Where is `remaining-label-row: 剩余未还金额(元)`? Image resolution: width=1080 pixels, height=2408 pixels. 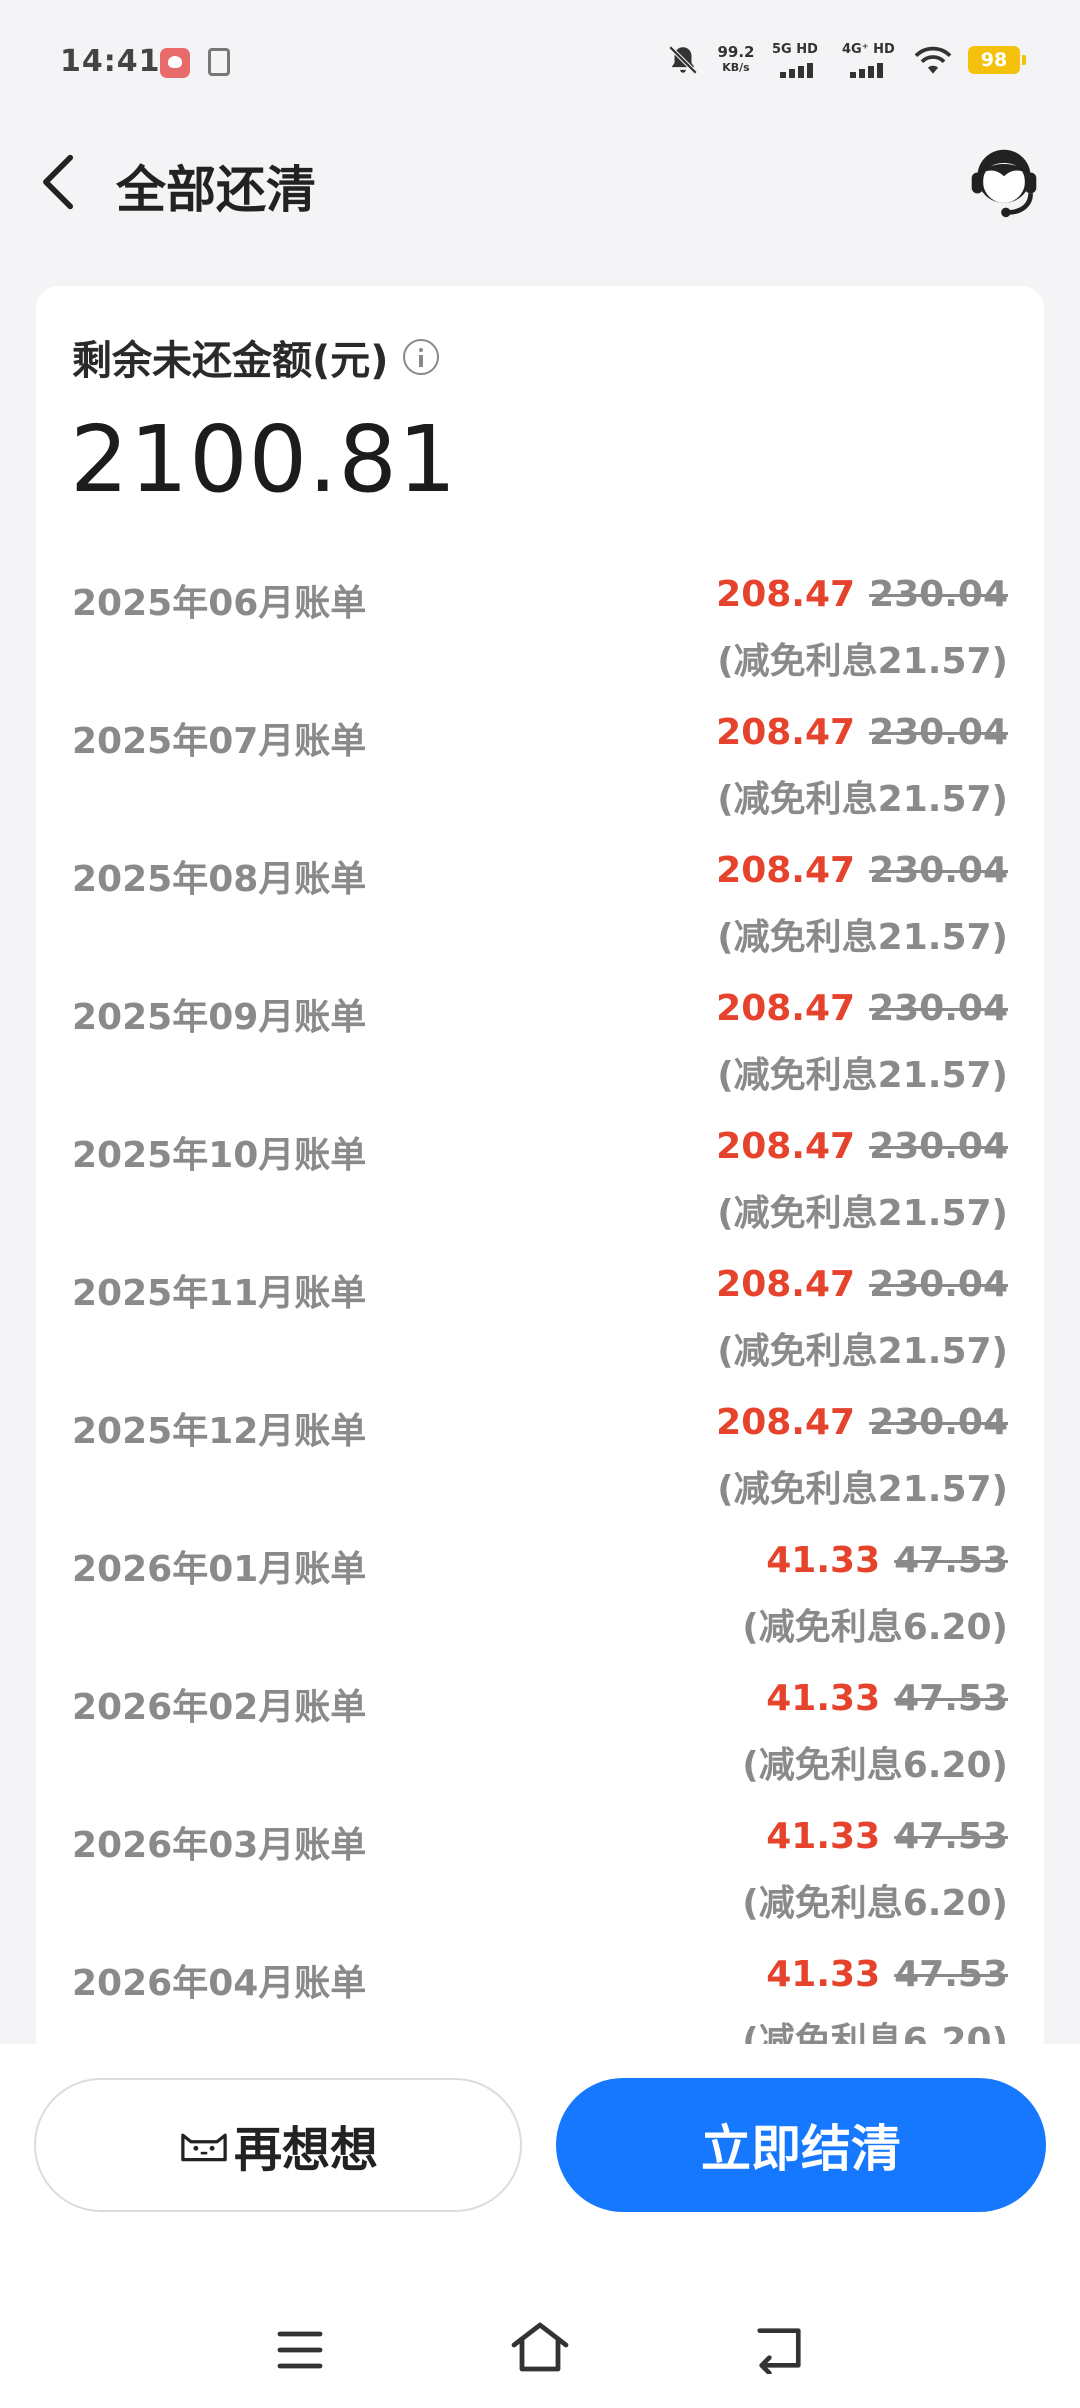 remaining-label-row: 剩余未还金额(元) is located at coordinates (255, 357).